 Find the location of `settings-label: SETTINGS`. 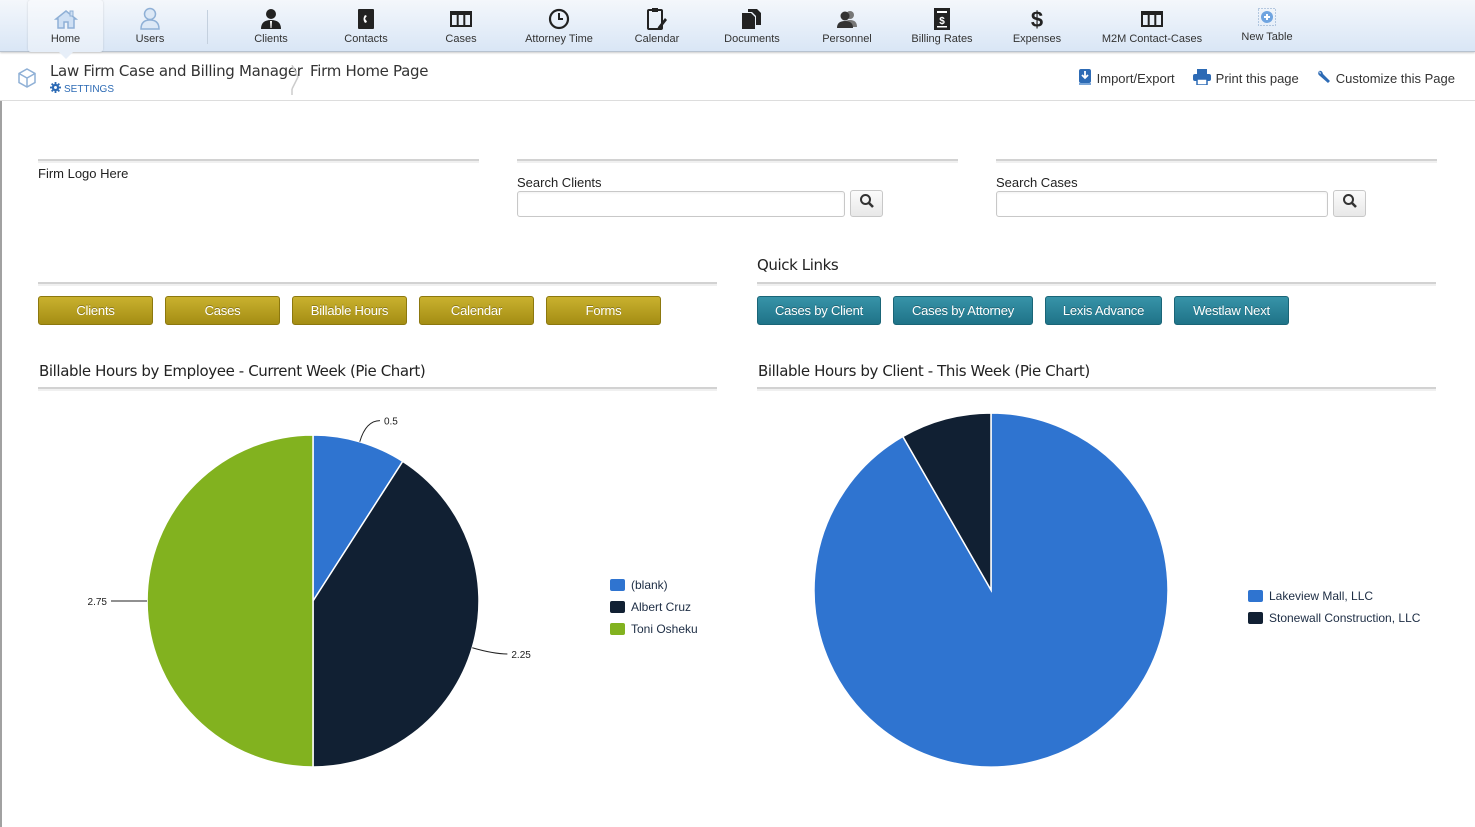

settings-label: SETTINGS is located at coordinates (89, 89).